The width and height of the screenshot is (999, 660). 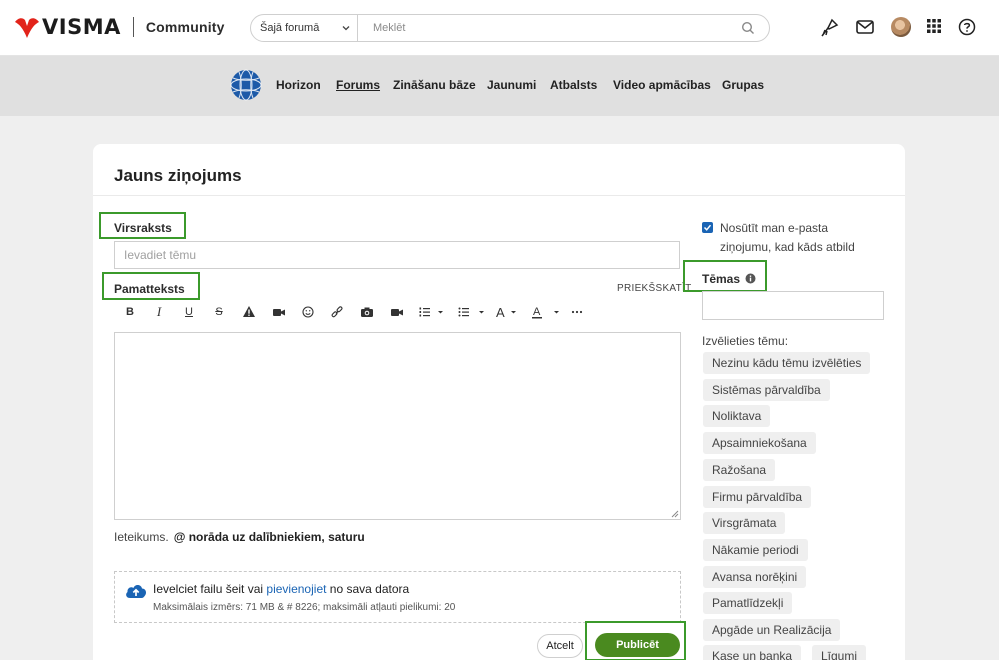 I want to click on font-color-icon: A, so click(x=547, y=312).